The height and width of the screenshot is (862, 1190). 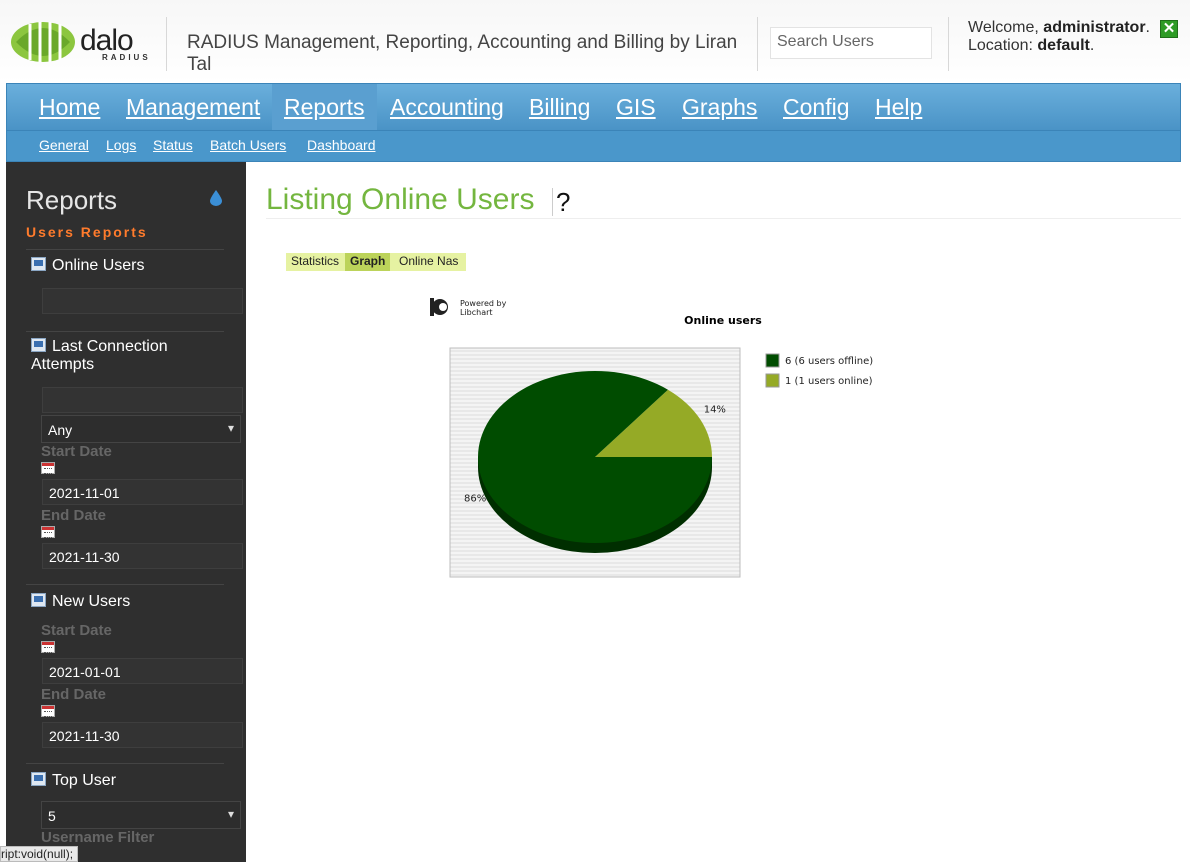 I want to click on nav-billing: Billing, so click(x=559, y=107).